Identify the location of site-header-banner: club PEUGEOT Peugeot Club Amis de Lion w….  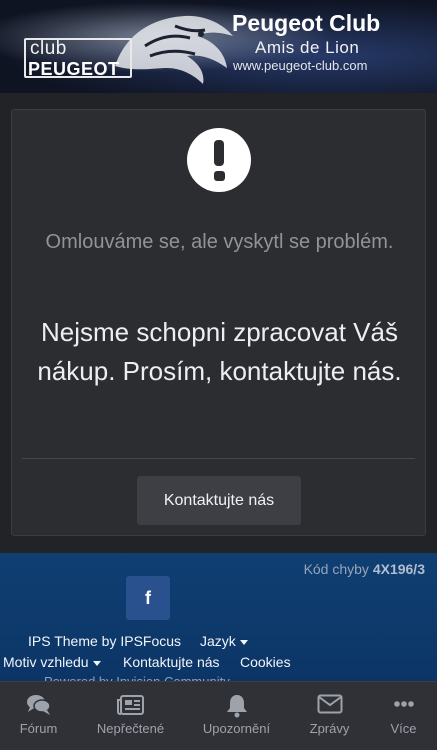
(218, 46).